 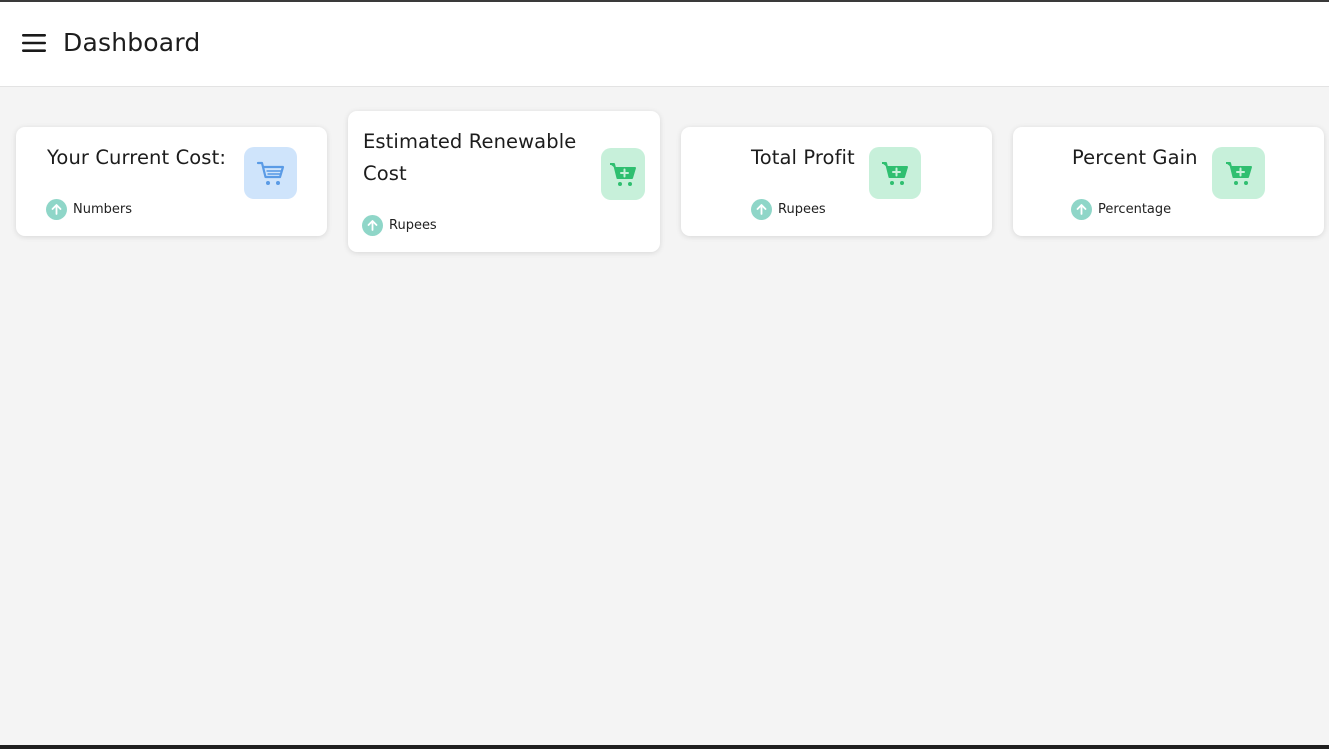 I want to click on page-title: Dashboard, so click(x=132, y=42).